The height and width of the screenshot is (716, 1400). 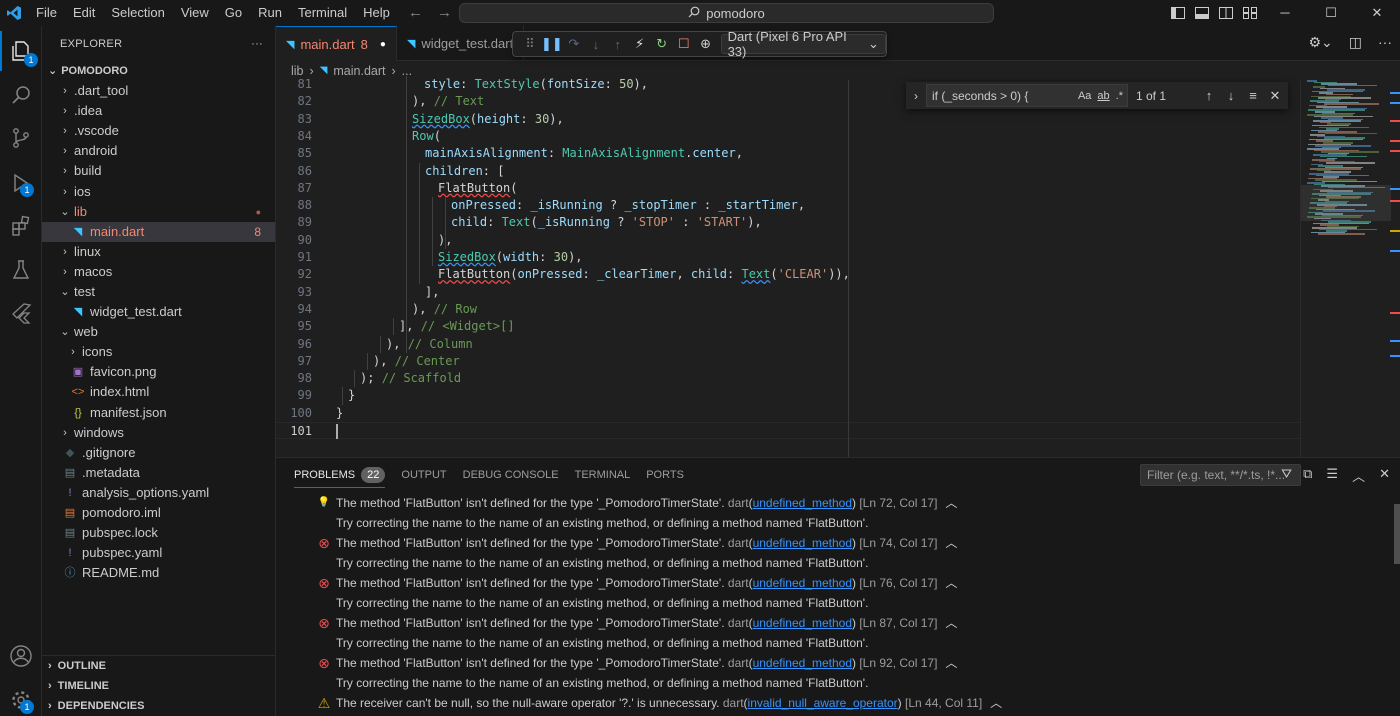 I want to click on section-outline: › OUTLINE, so click(x=159, y=666).